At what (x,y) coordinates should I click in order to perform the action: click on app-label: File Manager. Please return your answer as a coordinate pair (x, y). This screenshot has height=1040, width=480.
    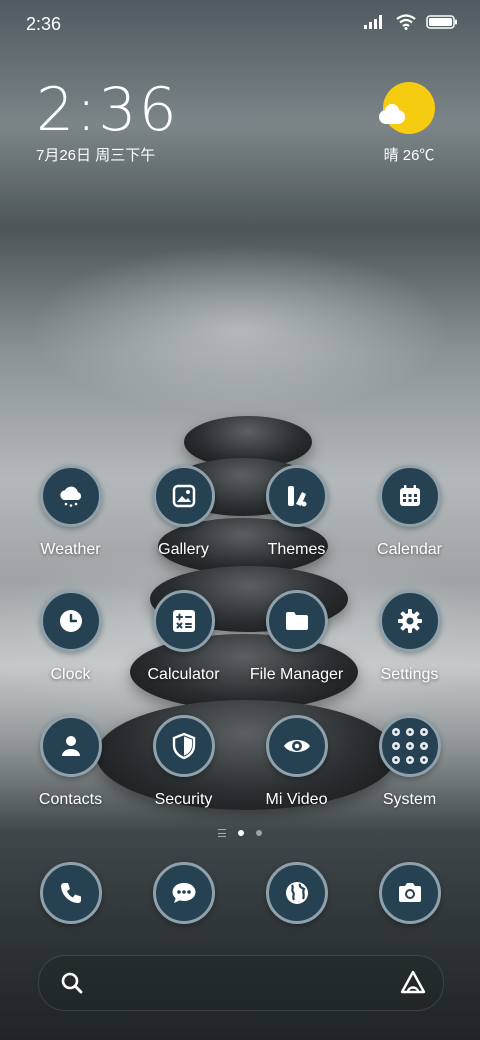
    Looking at the image, I should click on (296, 674).